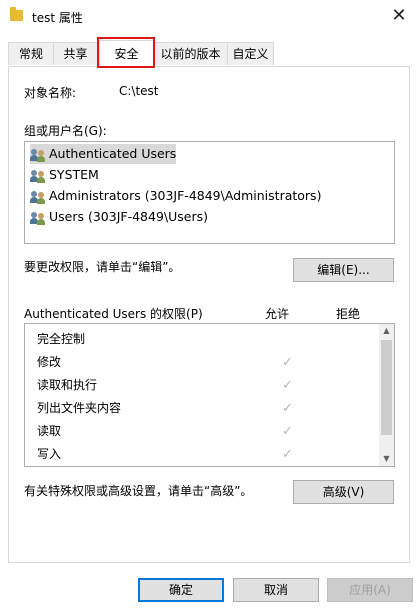 This screenshot has height=615, width=420. I want to click on permission-row-read-execute: 读取和执行 ✓, so click(207, 385).